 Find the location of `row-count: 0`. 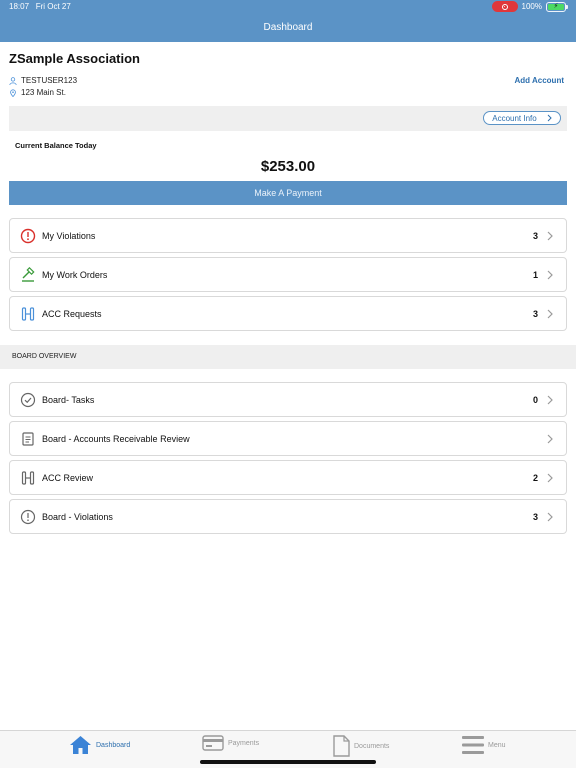

row-count: 0 is located at coordinates (535, 399).